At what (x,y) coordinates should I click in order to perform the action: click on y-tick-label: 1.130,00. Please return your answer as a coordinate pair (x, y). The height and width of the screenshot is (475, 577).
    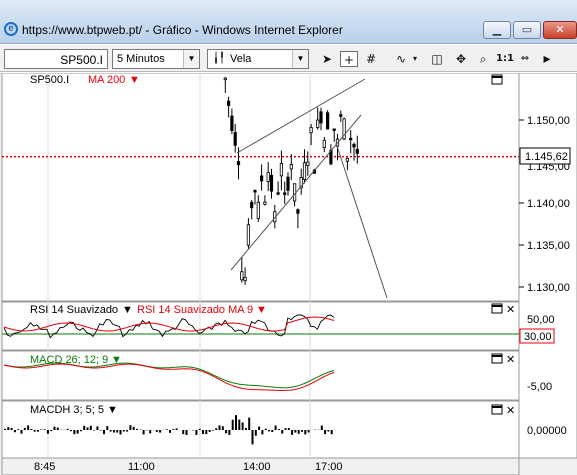
    Looking at the image, I should click on (548, 288).